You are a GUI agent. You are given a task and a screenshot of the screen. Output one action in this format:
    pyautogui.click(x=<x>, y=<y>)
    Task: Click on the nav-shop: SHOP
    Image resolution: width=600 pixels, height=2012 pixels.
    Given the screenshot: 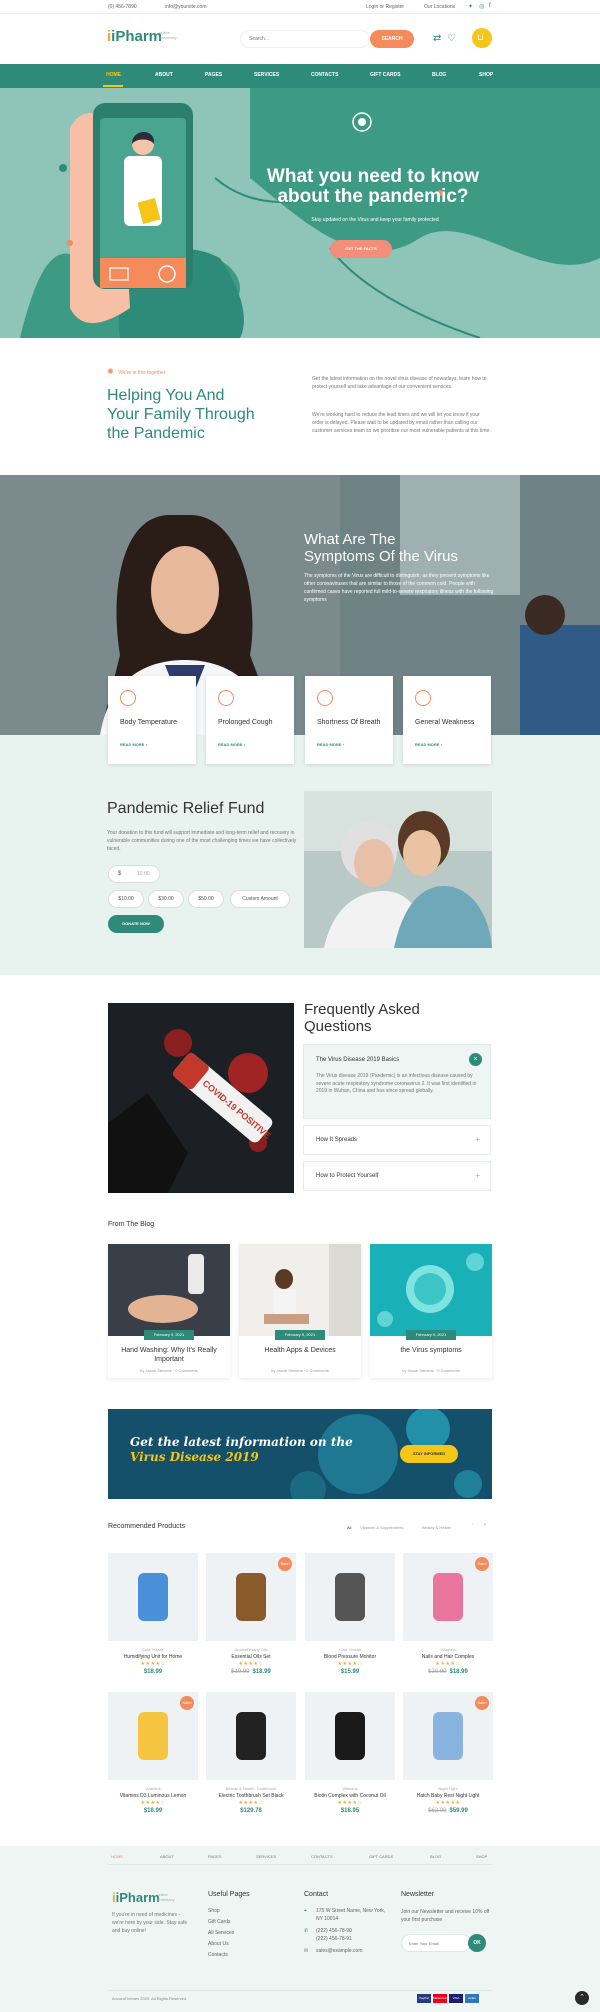 What is the action you would take?
    pyautogui.click(x=486, y=75)
    